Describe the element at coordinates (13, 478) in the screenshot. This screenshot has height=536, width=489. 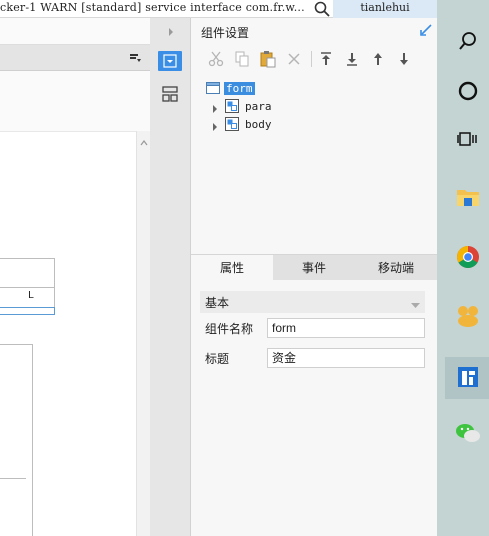
I see `divider` at that location.